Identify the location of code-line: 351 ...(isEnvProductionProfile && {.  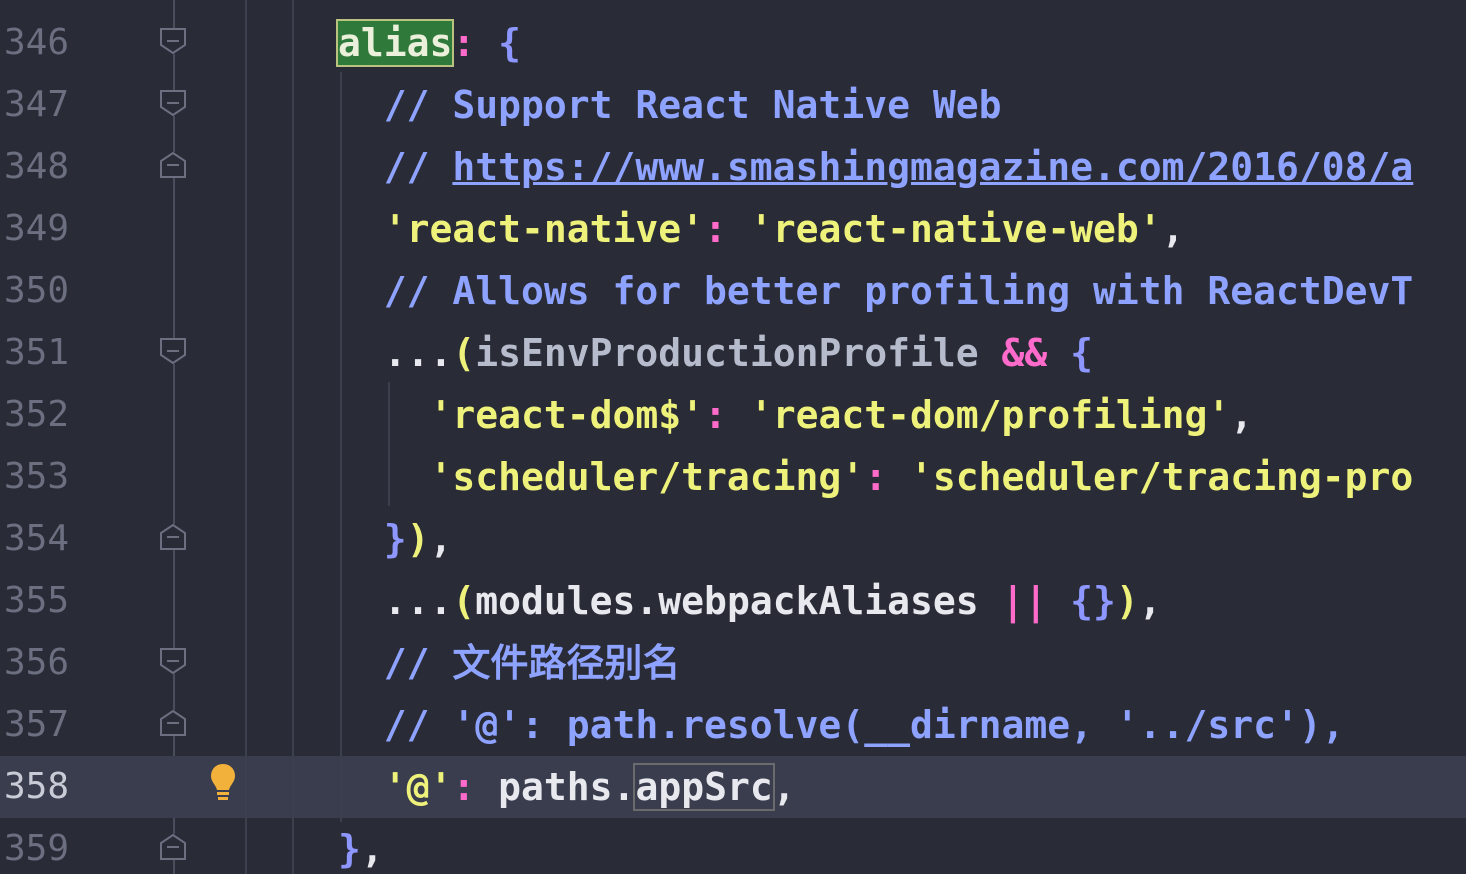
(733, 353).